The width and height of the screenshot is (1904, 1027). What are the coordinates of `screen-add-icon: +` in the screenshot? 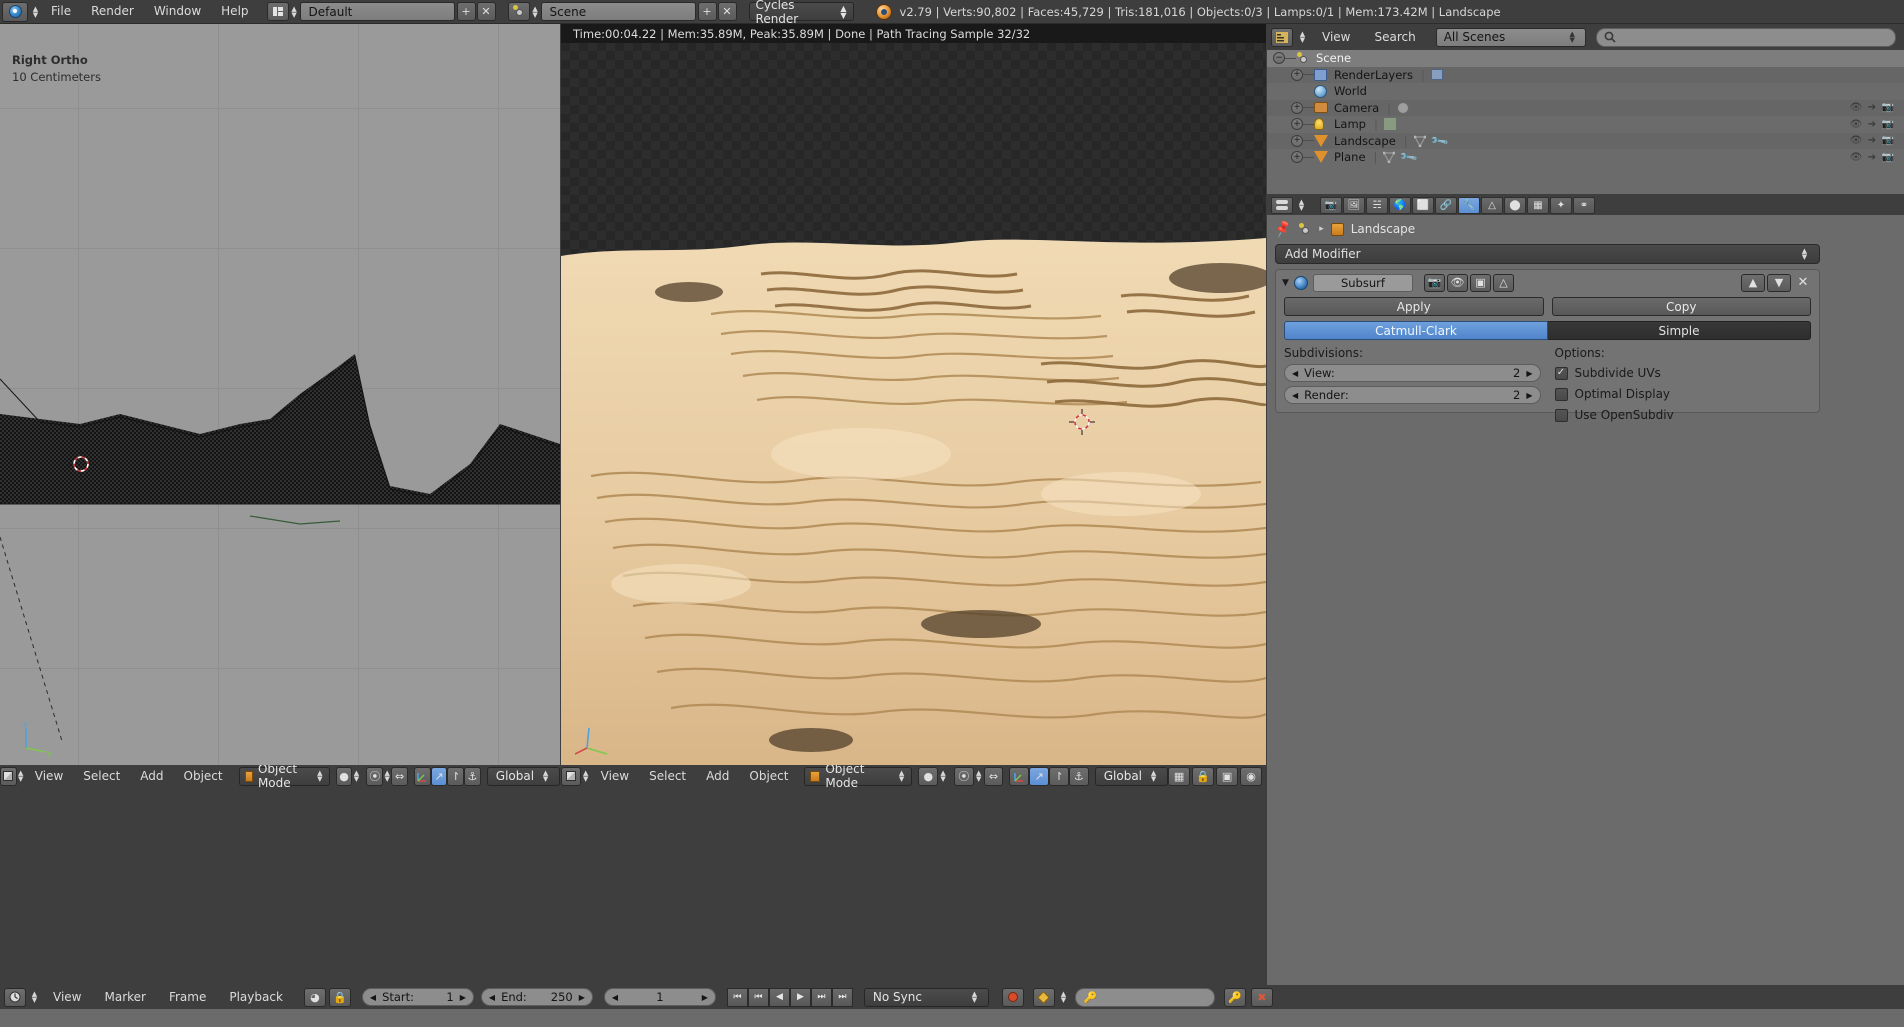 It's located at (466, 11).